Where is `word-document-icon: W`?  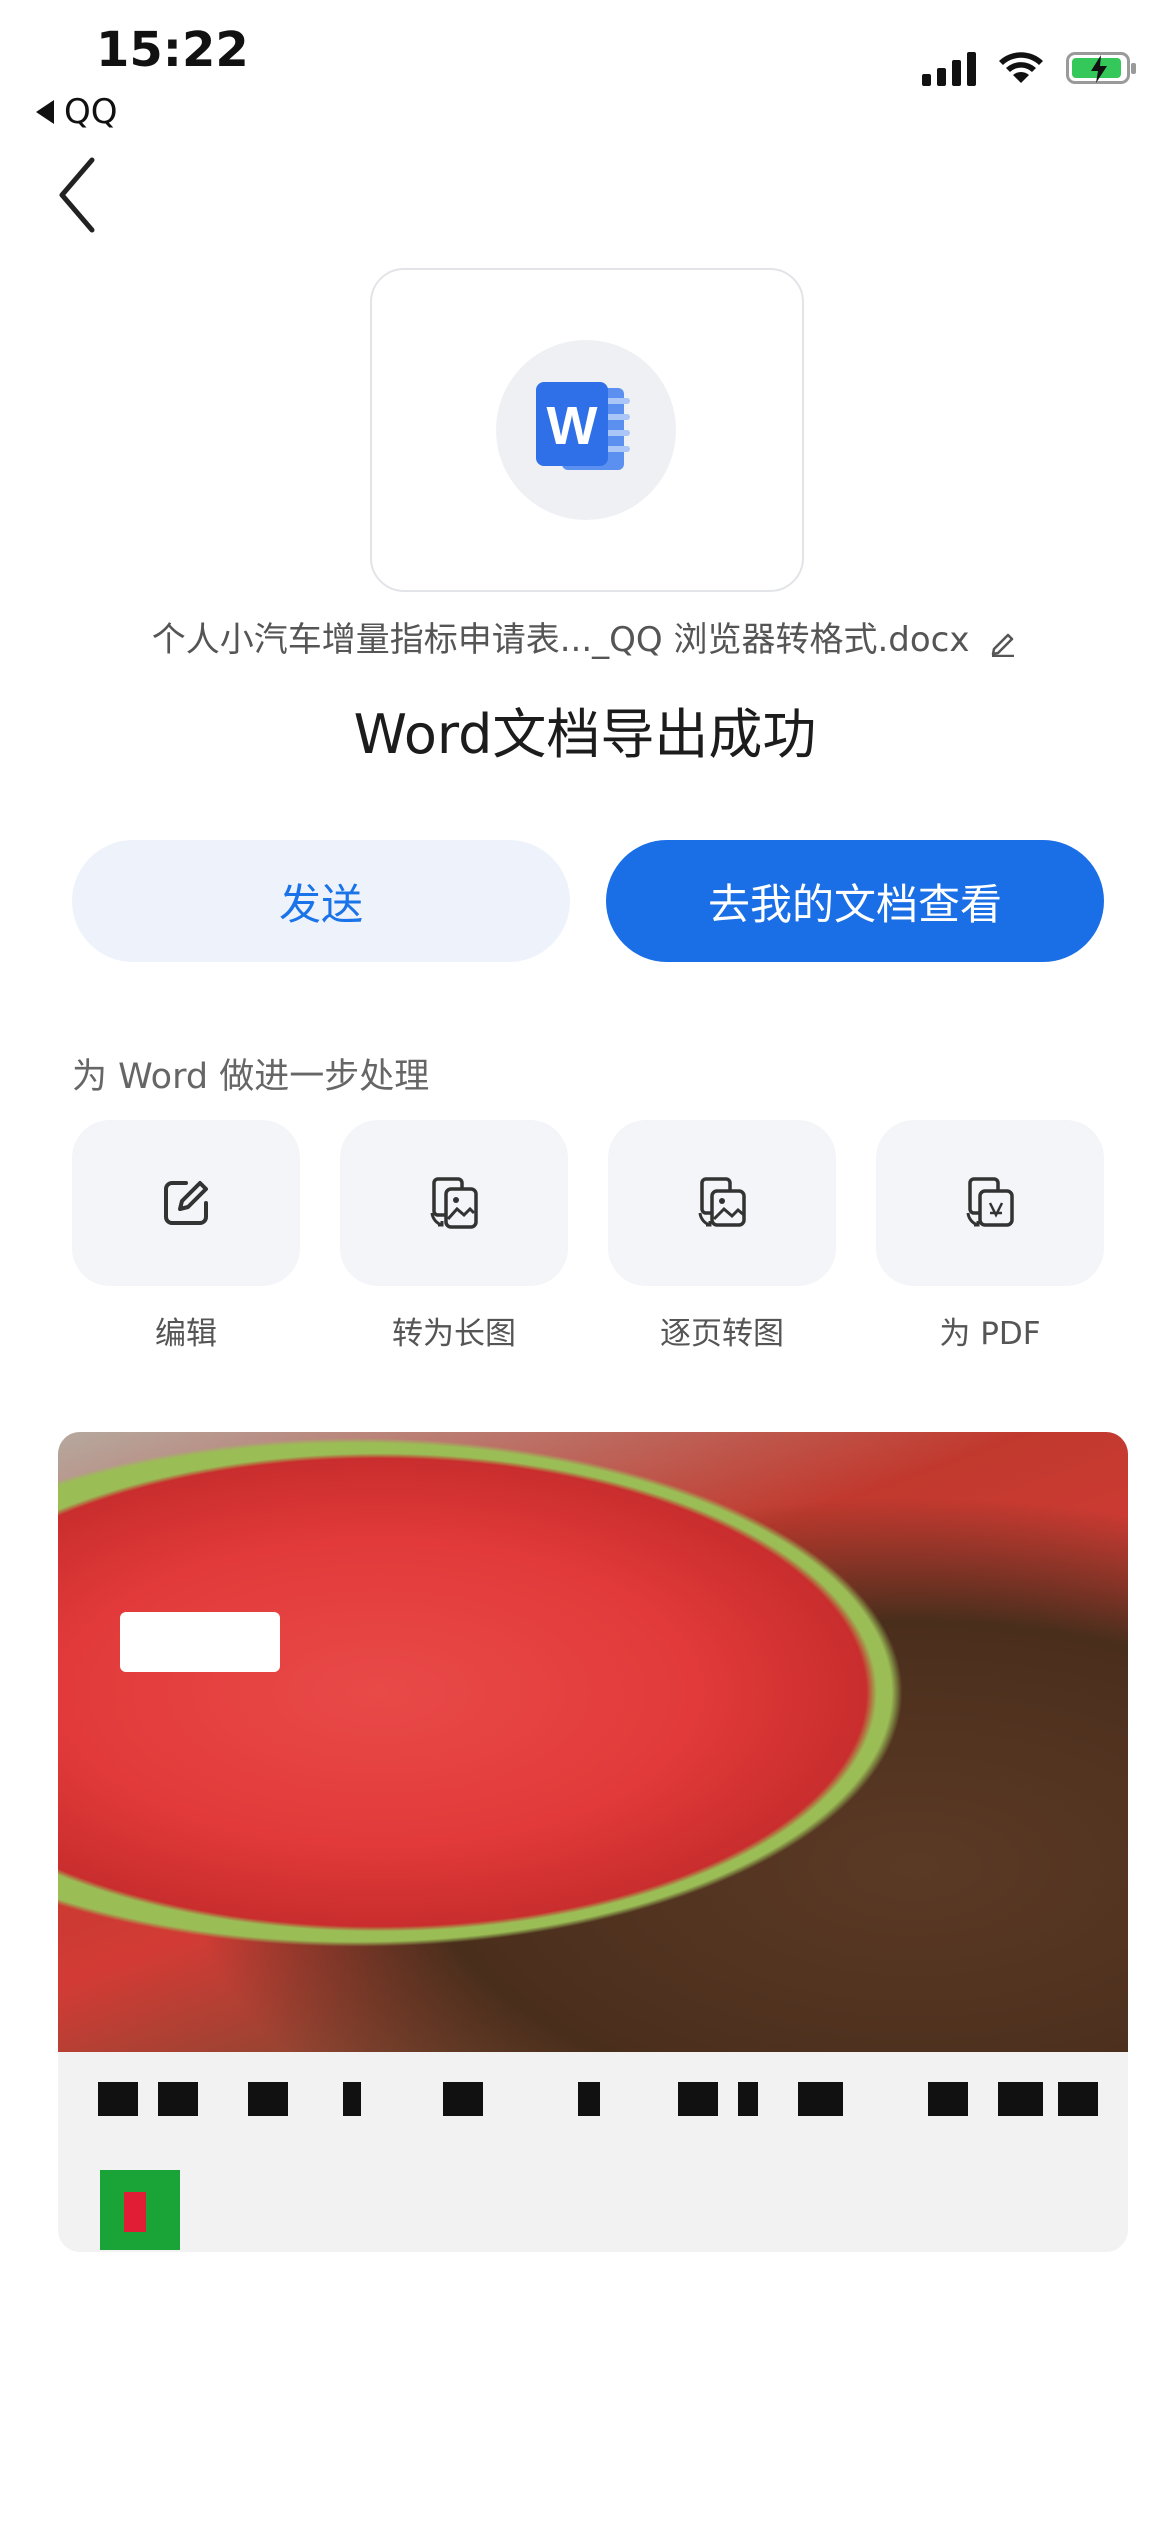
word-document-icon: W is located at coordinates (583, 426).